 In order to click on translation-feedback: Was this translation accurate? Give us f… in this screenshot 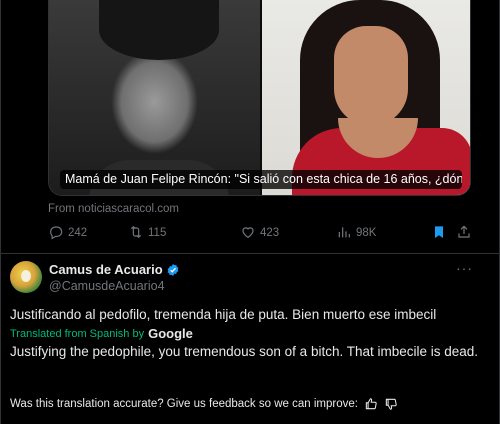, I will do `click(204, 404)`.